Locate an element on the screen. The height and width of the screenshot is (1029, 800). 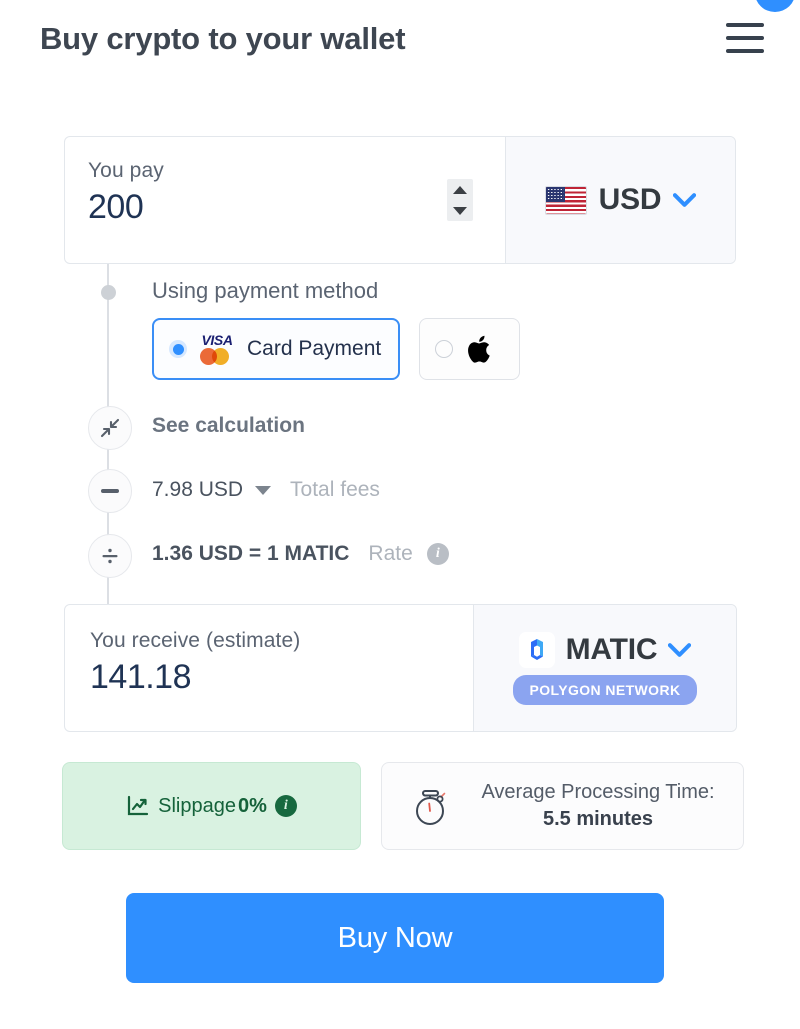
payment-option-label: Card Payment is located at coordinates (314, 348).